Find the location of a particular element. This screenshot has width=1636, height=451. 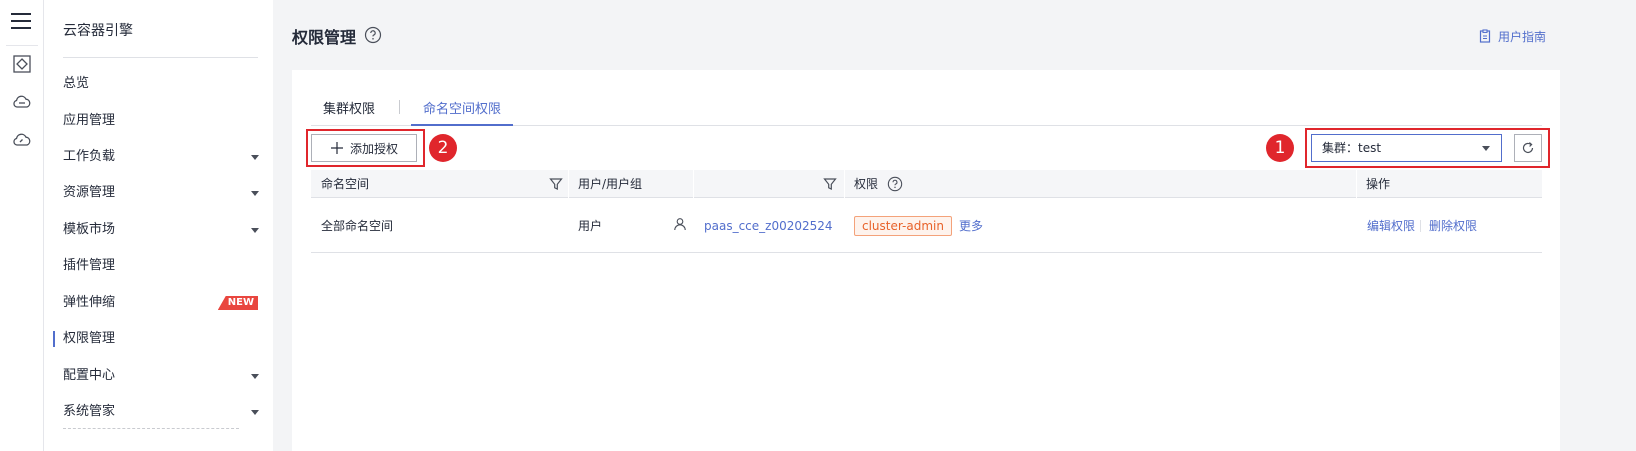

tab-bar: 集群权限 命名空间权限 is located at coordinates (926, 109).